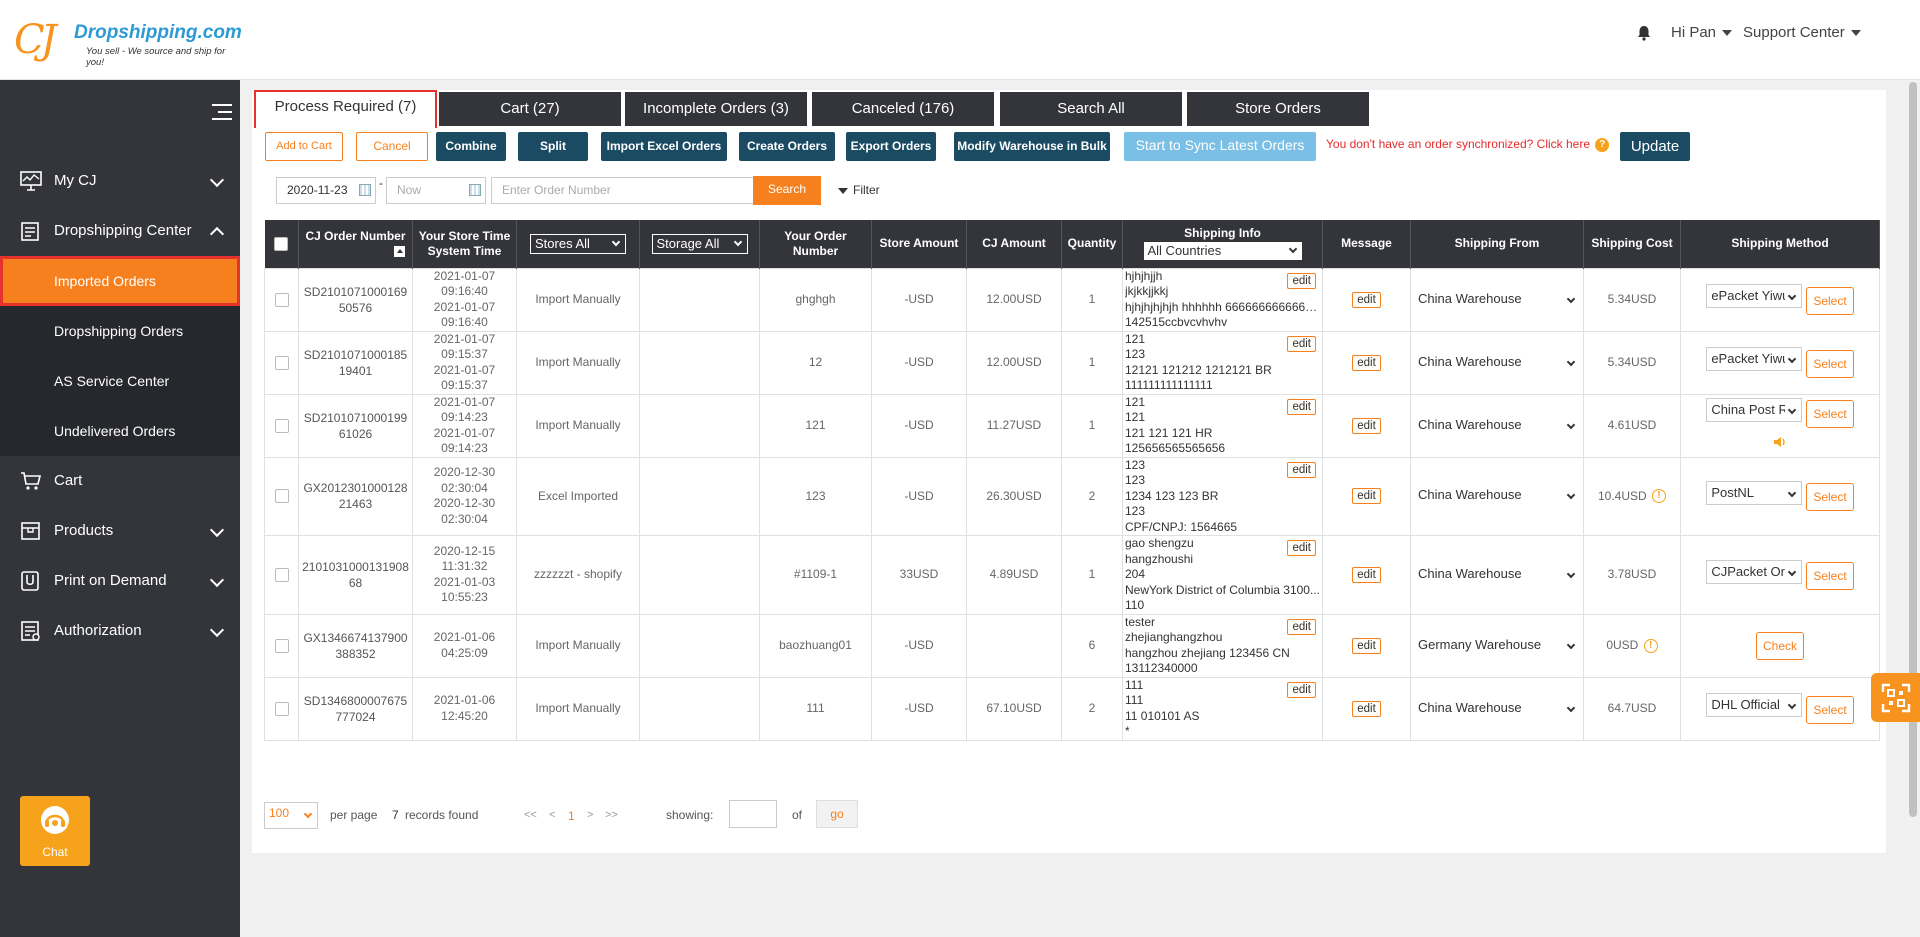 The image size is (1920, 937). I want to click on tab-canceled: Canceled (176), so click(903, 109).